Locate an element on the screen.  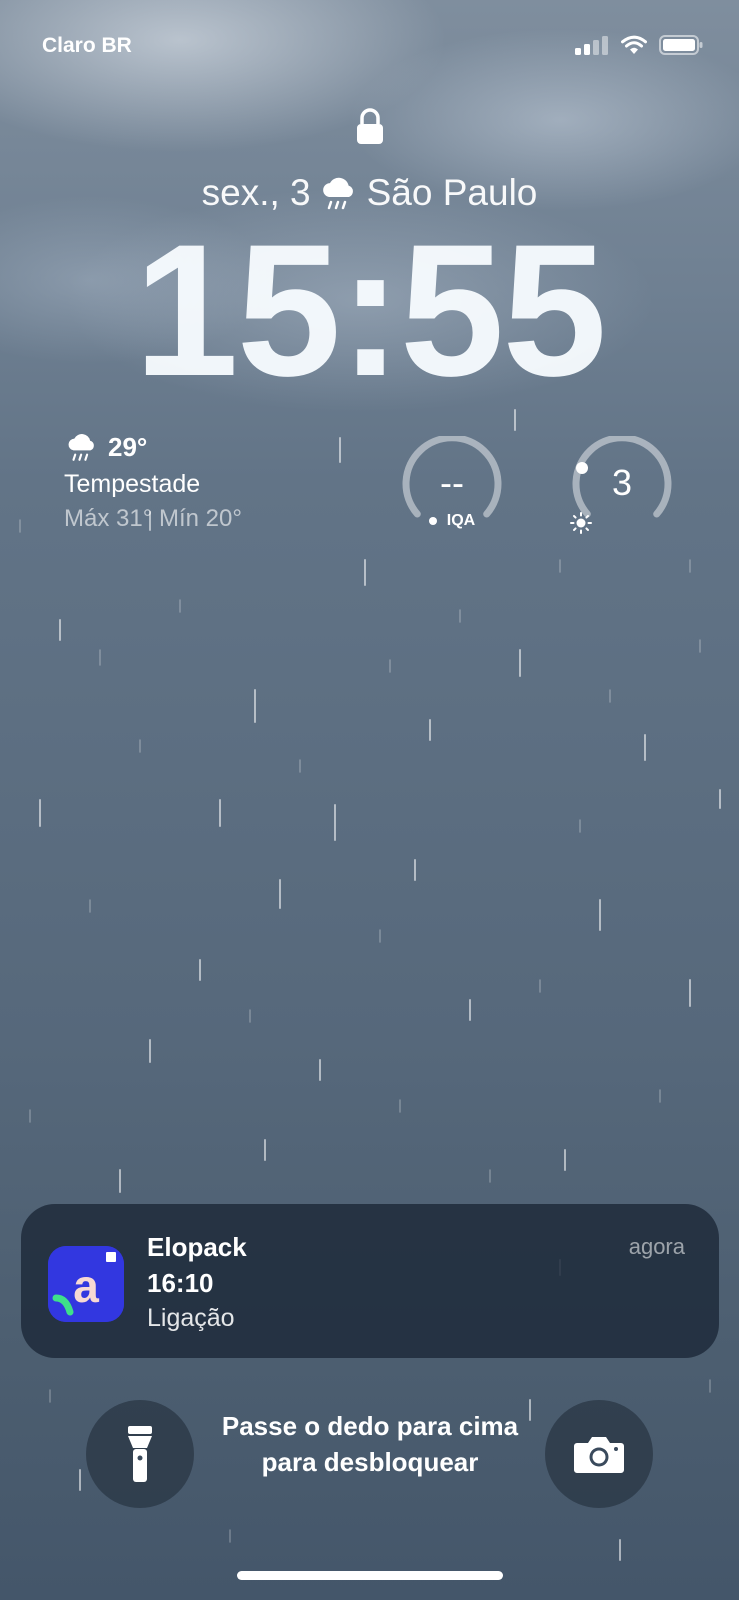
notification-time: agora is located at coordinates (656, 1246).